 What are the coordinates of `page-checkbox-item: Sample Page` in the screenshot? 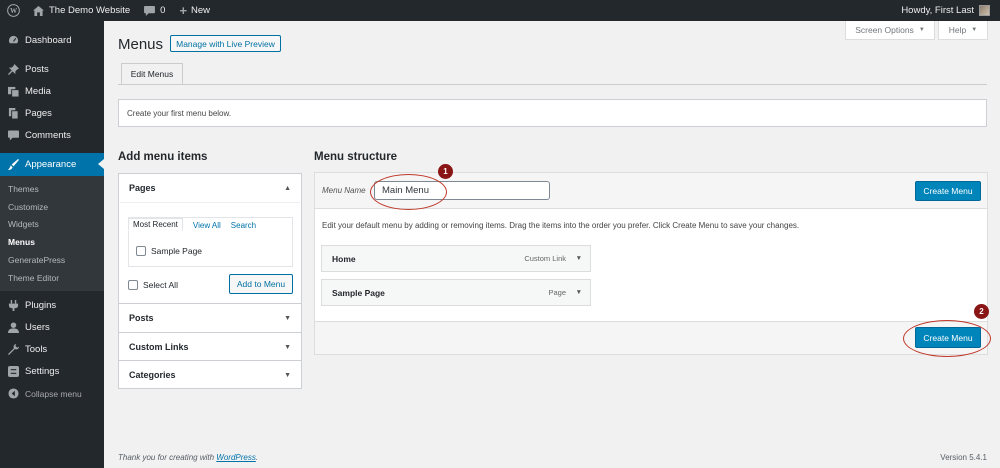 It's located at (169, 251).